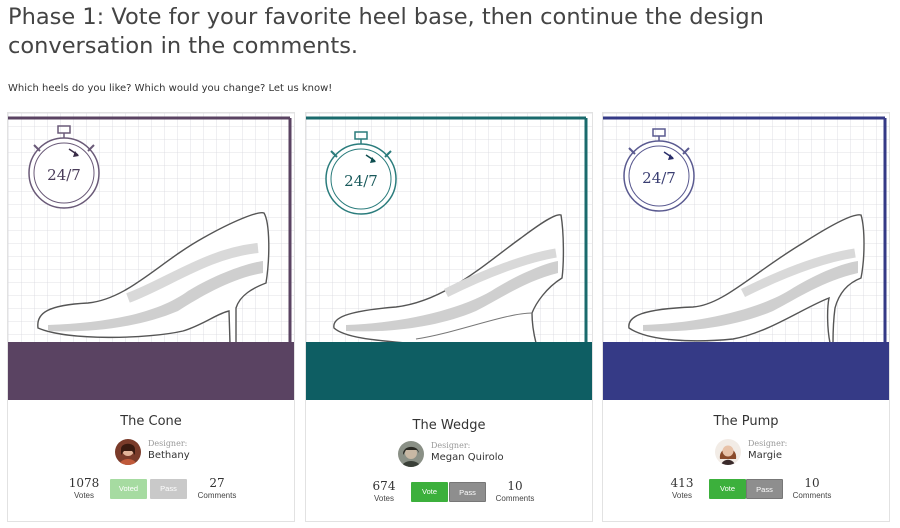 The height and width of the screenshot is (528, 900). Describe the element at coordinates (467, 457) in the screenshot. I see `designer-name: Megan Quirolo` at that location.